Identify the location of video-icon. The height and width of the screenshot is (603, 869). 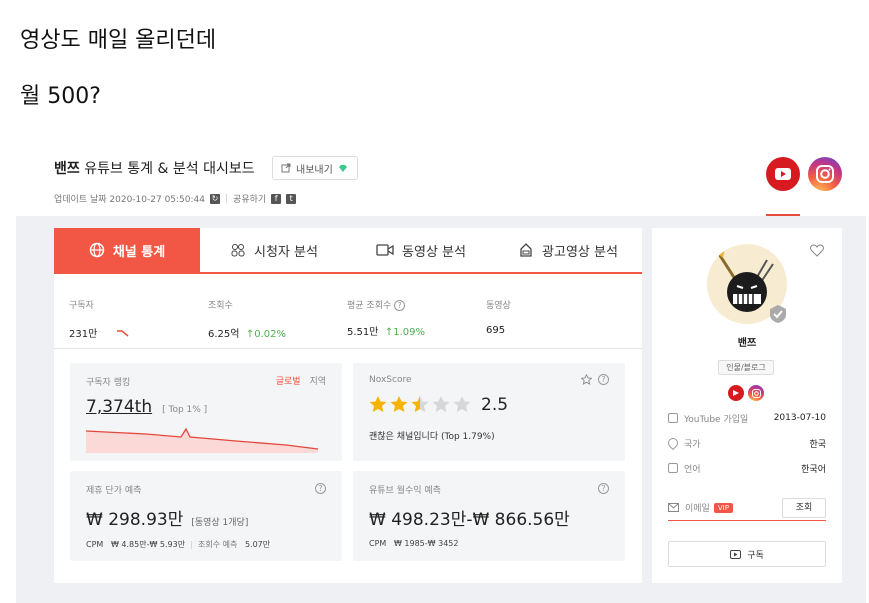
(385, 250).